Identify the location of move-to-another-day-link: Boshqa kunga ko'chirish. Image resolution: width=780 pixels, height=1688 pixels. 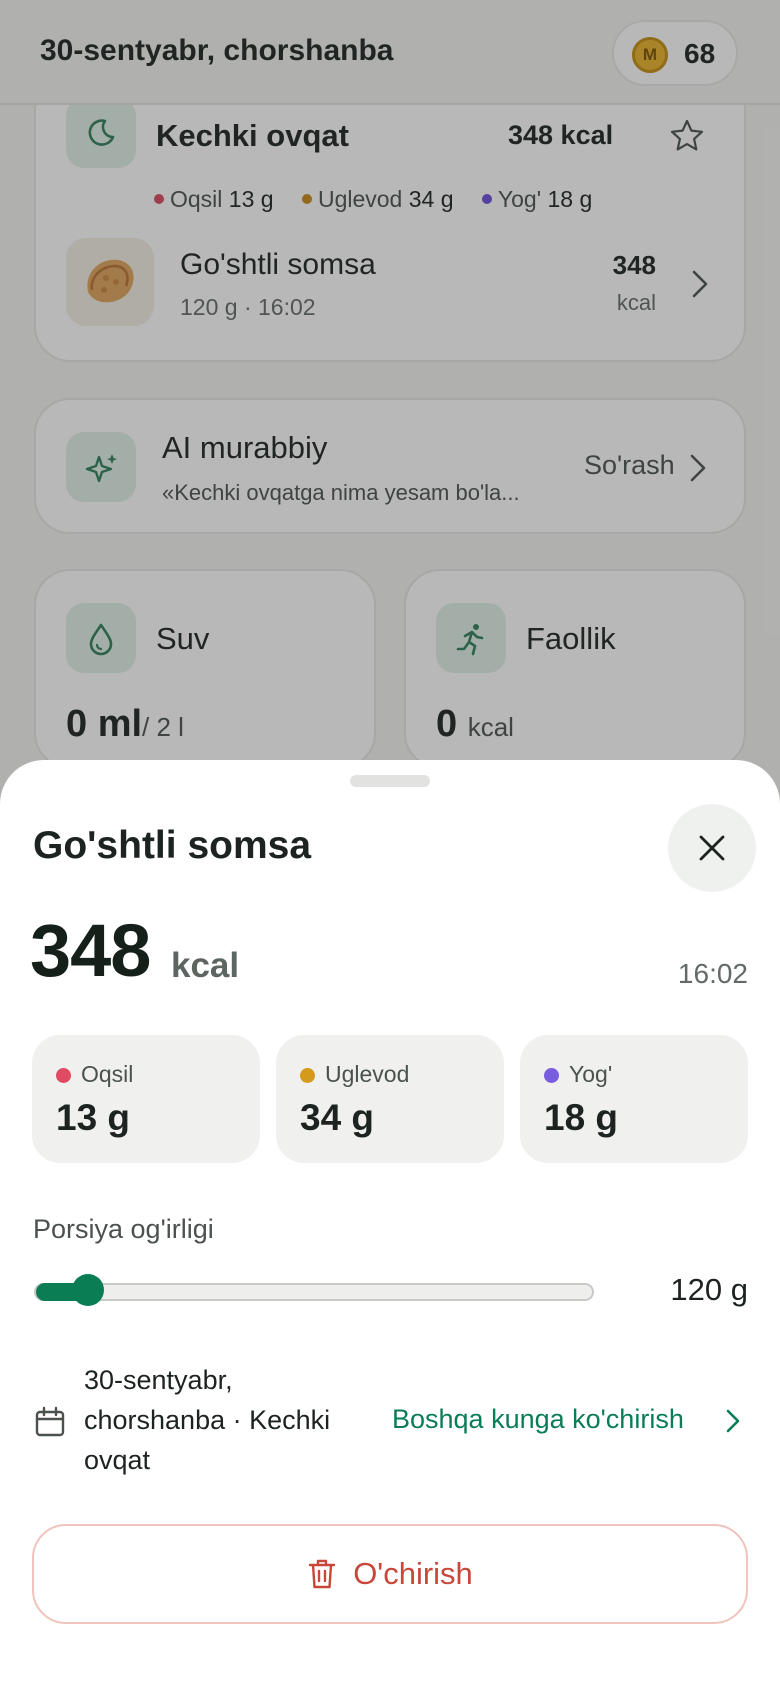
(538, 1419).